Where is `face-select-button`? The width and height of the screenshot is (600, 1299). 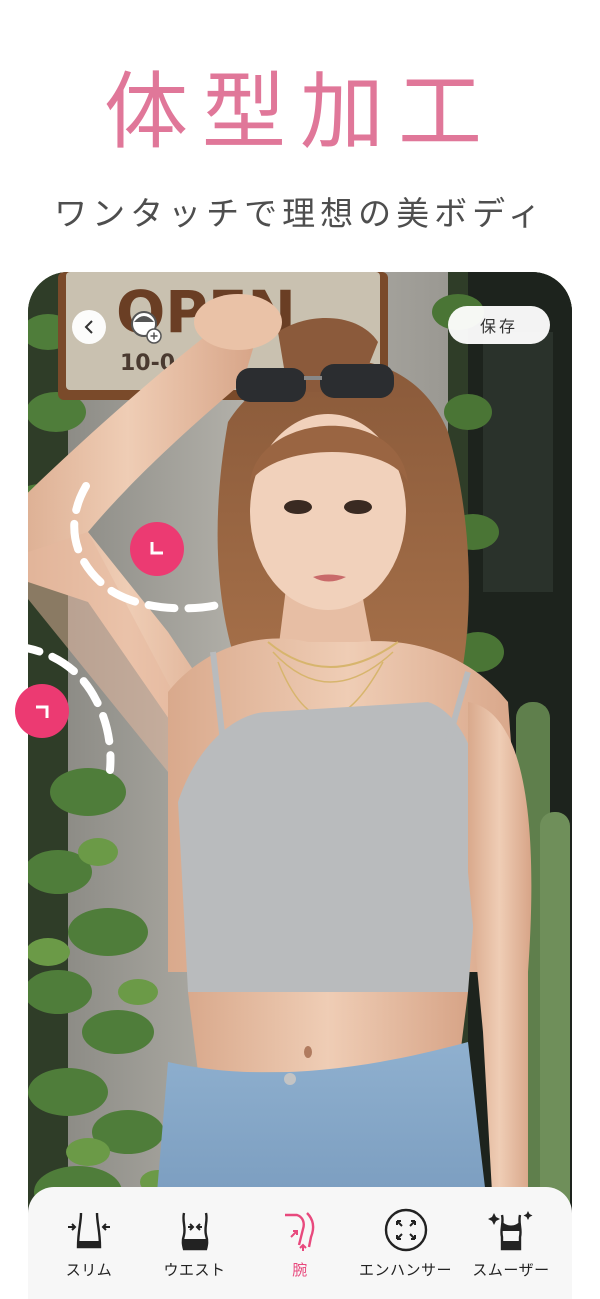 face-select-button is located at coordinates (145, 327).